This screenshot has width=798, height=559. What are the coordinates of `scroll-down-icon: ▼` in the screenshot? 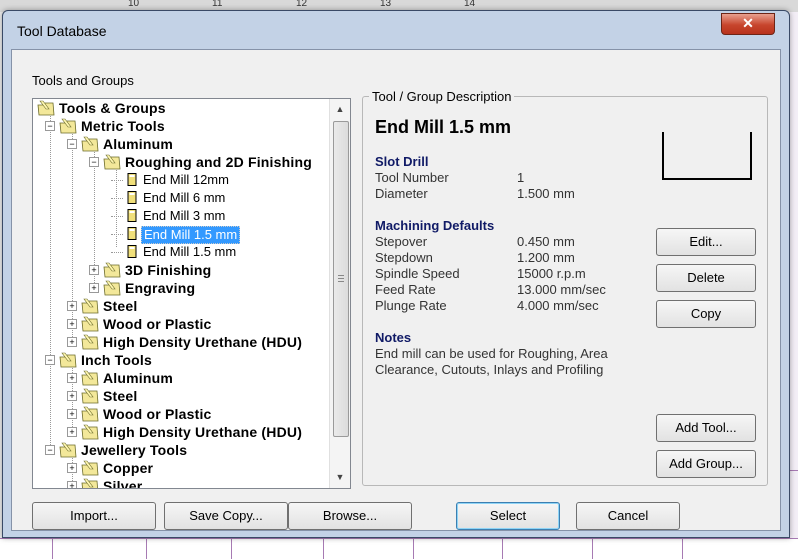 It's located at (340, 477).